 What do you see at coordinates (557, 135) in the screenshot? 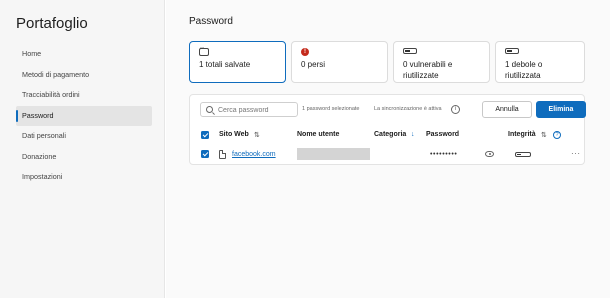
I see `help-icon: ?` at bounding box center [557, 135].